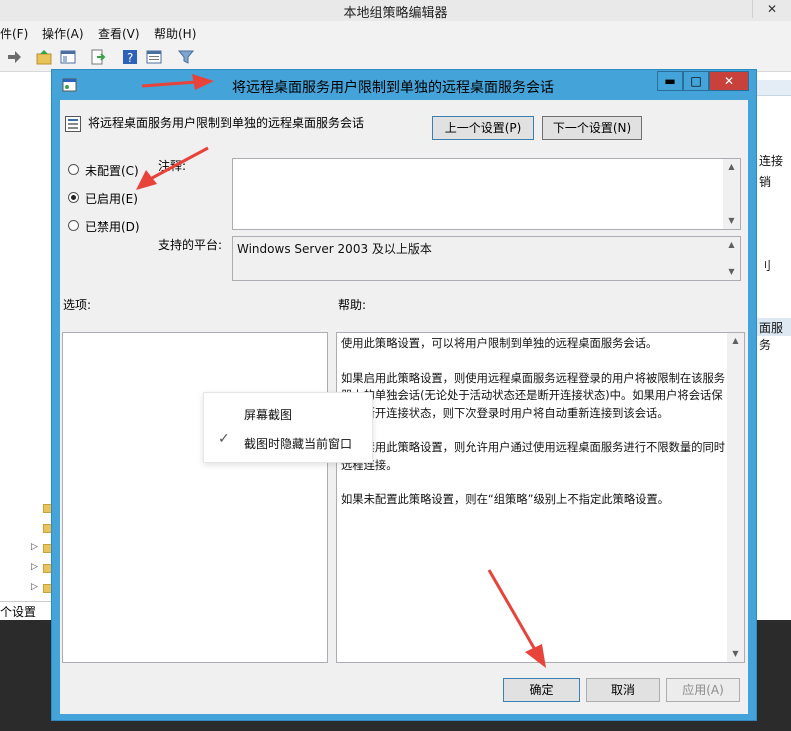 Image resolution: width=791 pixels, height=731 pixels. I want to click on show-hide-tree-icon, so click(68, 57).